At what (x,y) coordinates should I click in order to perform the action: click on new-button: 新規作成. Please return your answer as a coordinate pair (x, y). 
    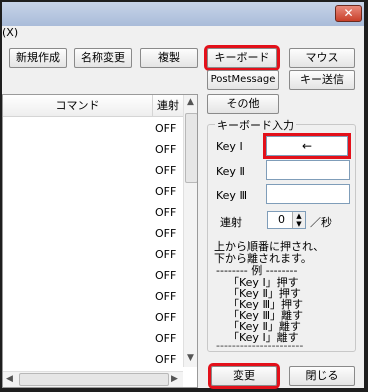
    Looking at the image, I should click on (38, 58).